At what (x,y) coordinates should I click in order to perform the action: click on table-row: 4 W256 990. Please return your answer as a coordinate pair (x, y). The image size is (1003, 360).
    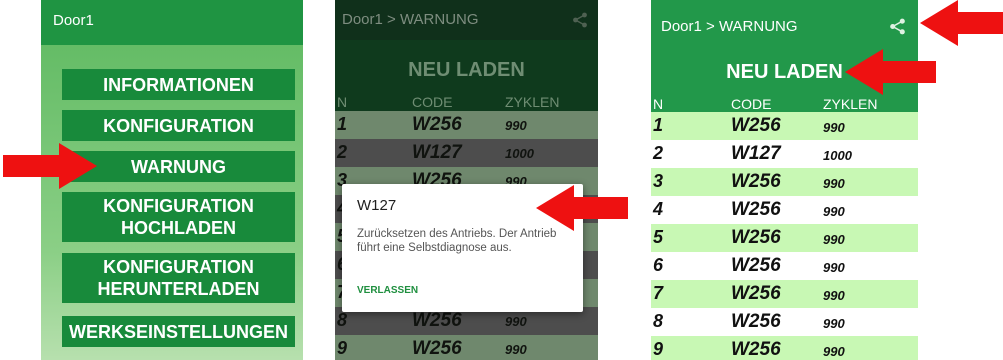
    Looking at the image, I should click on (784, 210).